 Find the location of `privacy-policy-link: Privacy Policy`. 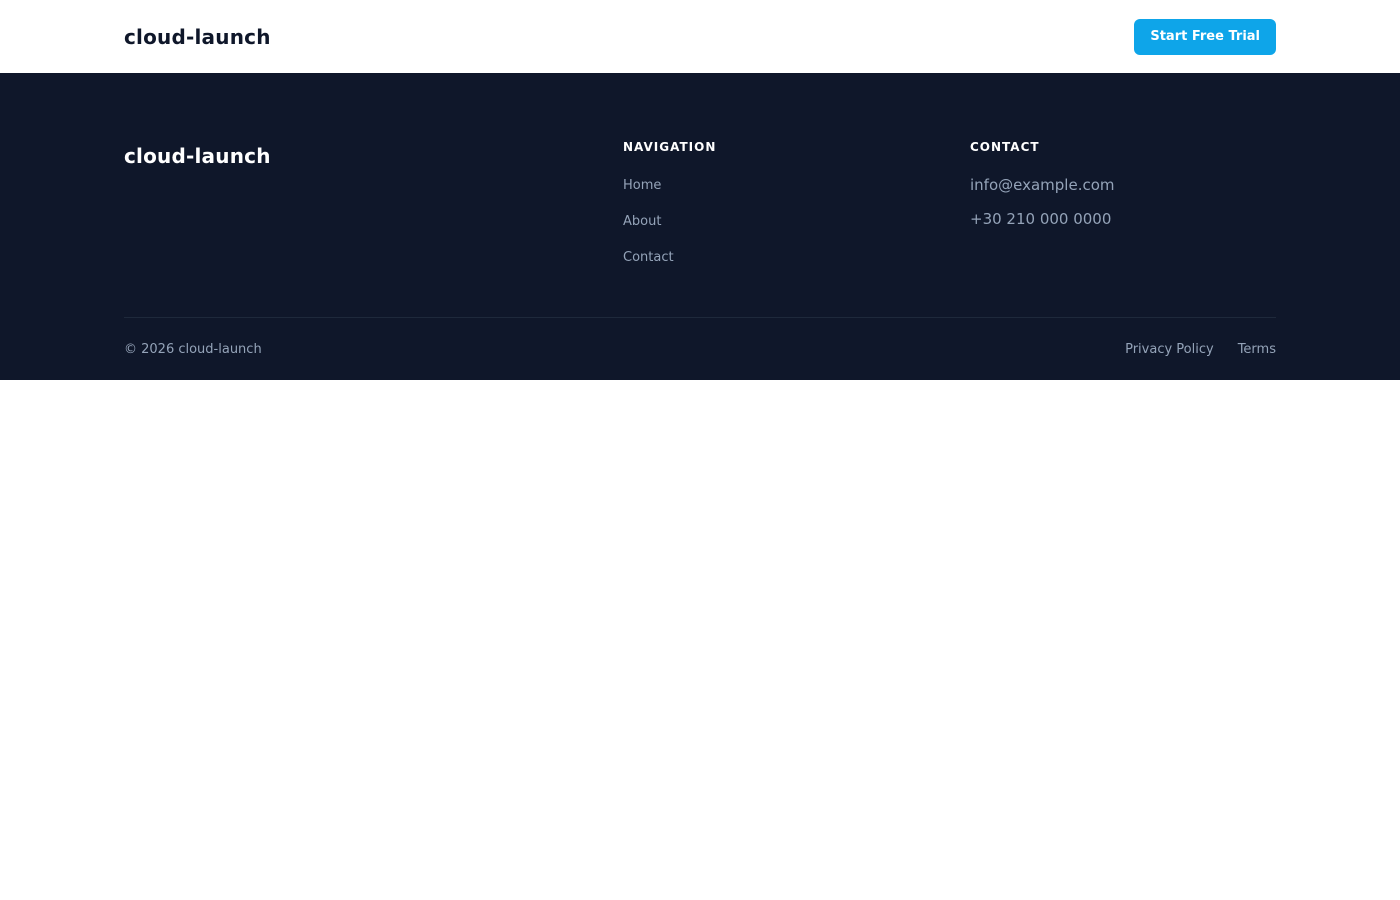

privacy-policy-link: Privacy Policy is located at coordinates (1169, 349).